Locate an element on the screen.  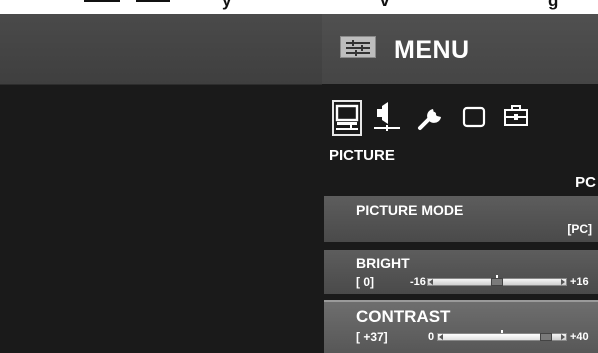
selected-category-label: PICTURE is located at coordinates (362, 155).